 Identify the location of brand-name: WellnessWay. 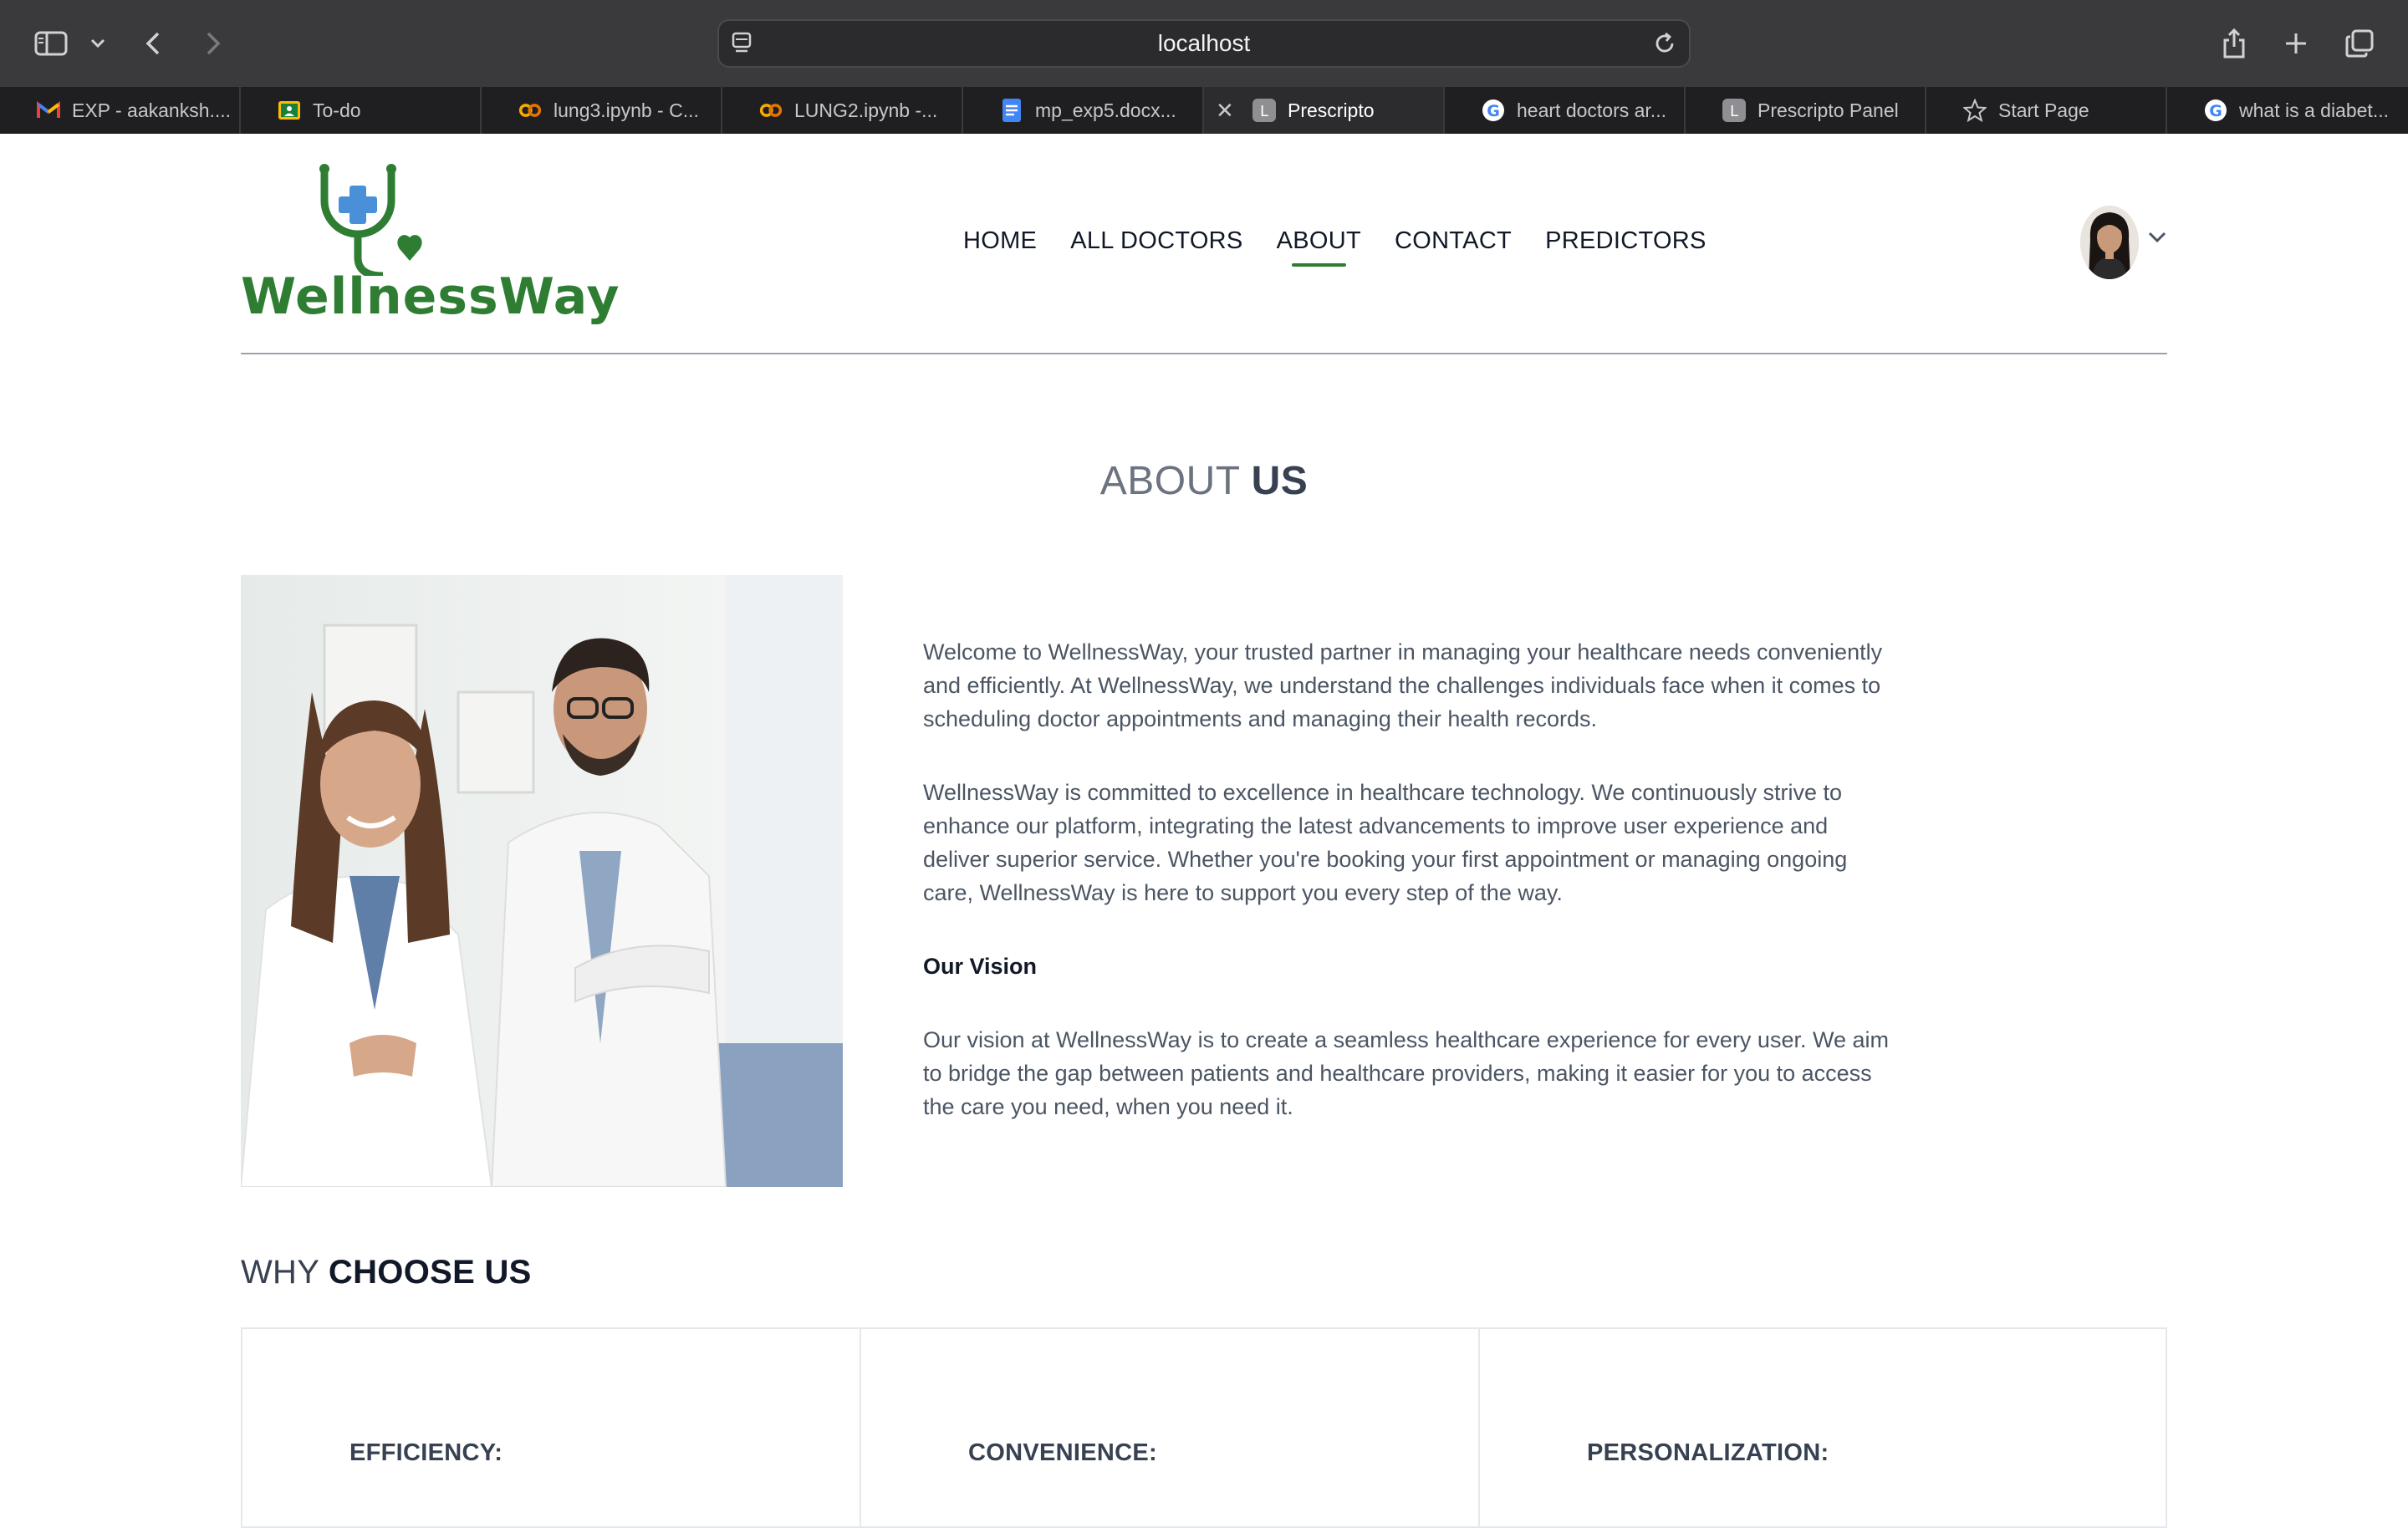
(431, 296).